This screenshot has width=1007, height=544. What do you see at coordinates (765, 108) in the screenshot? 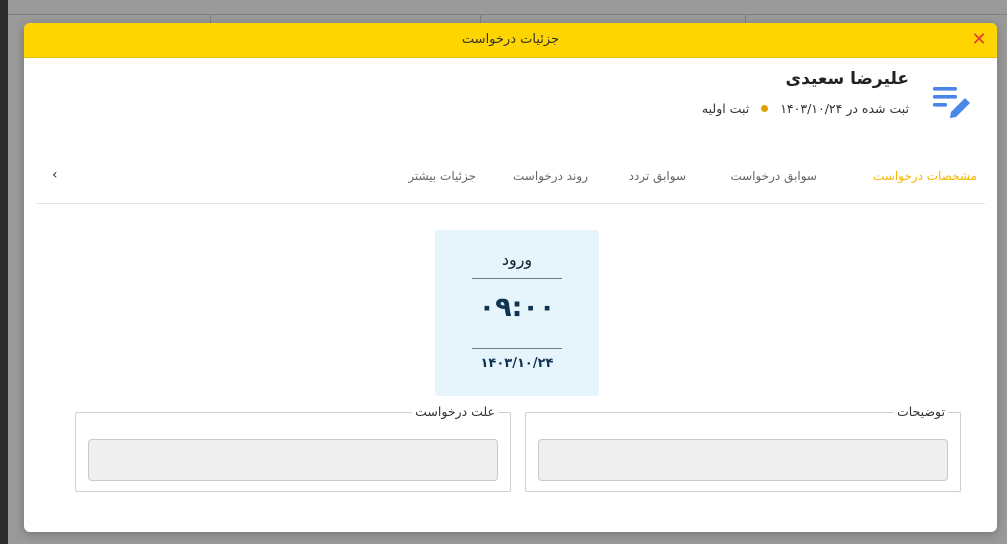
I see `status-dot` at bounding box center [765, 108].